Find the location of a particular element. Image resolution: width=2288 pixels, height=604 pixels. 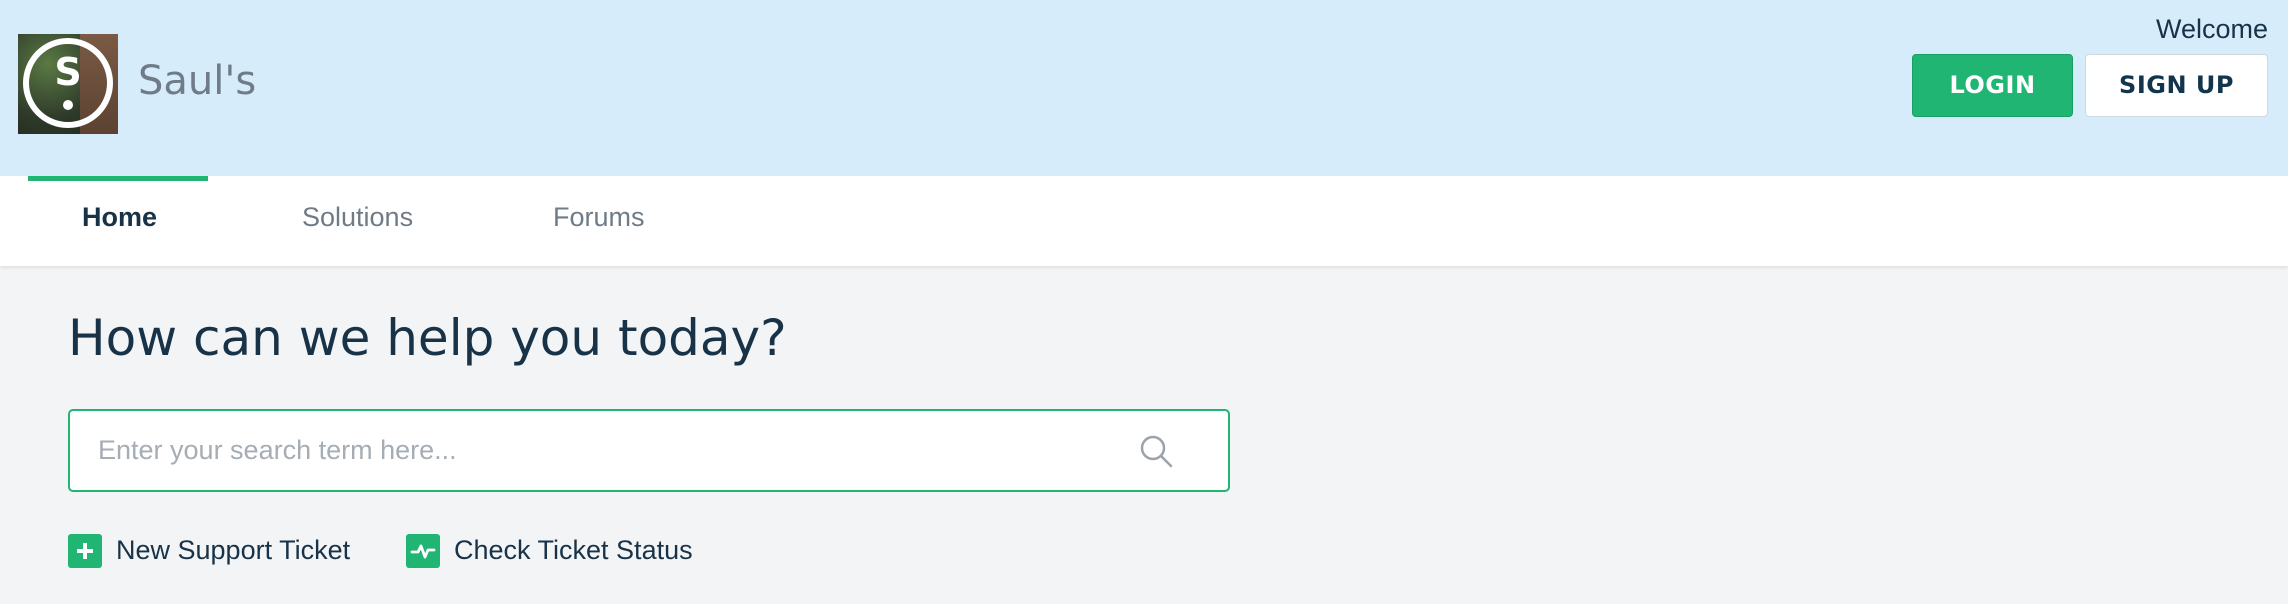

main-nav: Home Solutions Forums is located at coordinates (1144, 221).